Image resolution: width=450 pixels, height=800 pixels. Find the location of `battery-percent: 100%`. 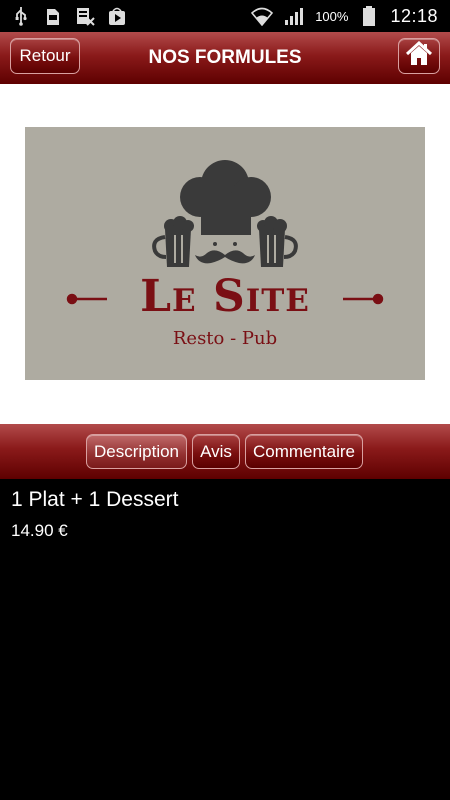

battery-percent: 100% is located at coordinates (332, 16).